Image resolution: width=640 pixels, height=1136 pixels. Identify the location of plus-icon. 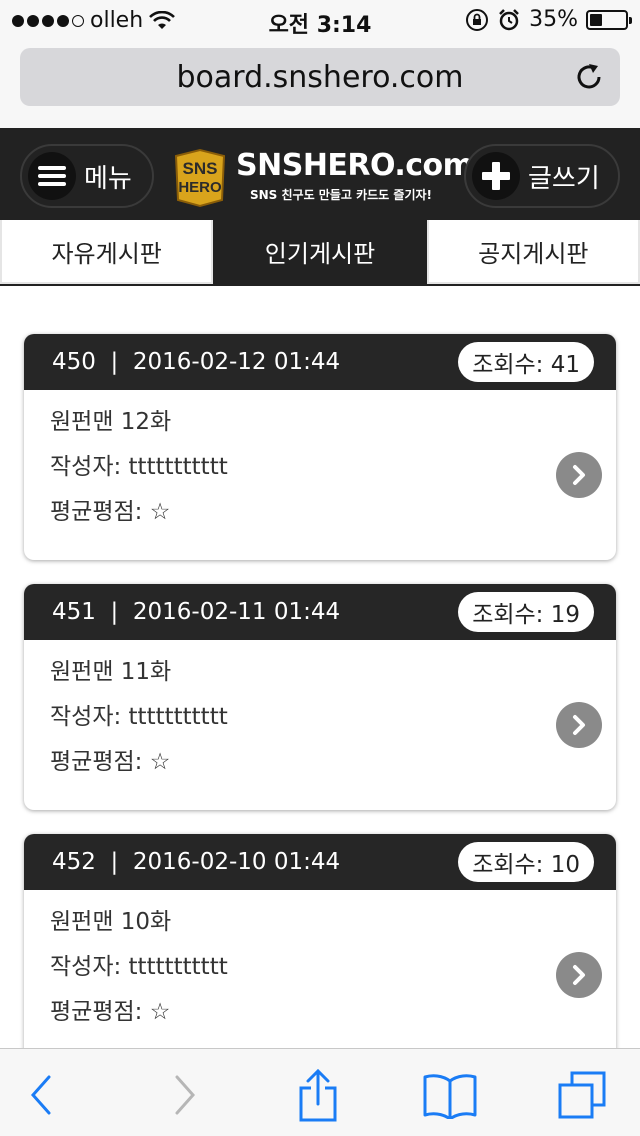
(496, 176).